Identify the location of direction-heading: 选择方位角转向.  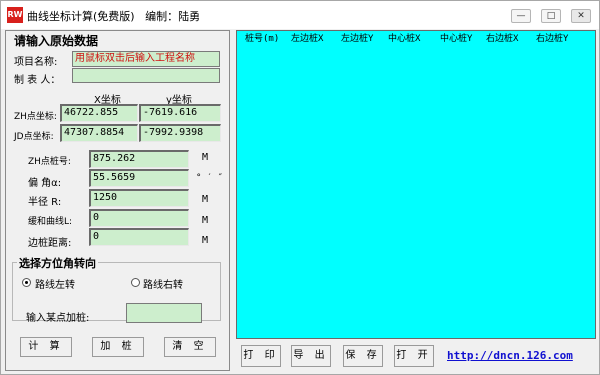
(57, 263).